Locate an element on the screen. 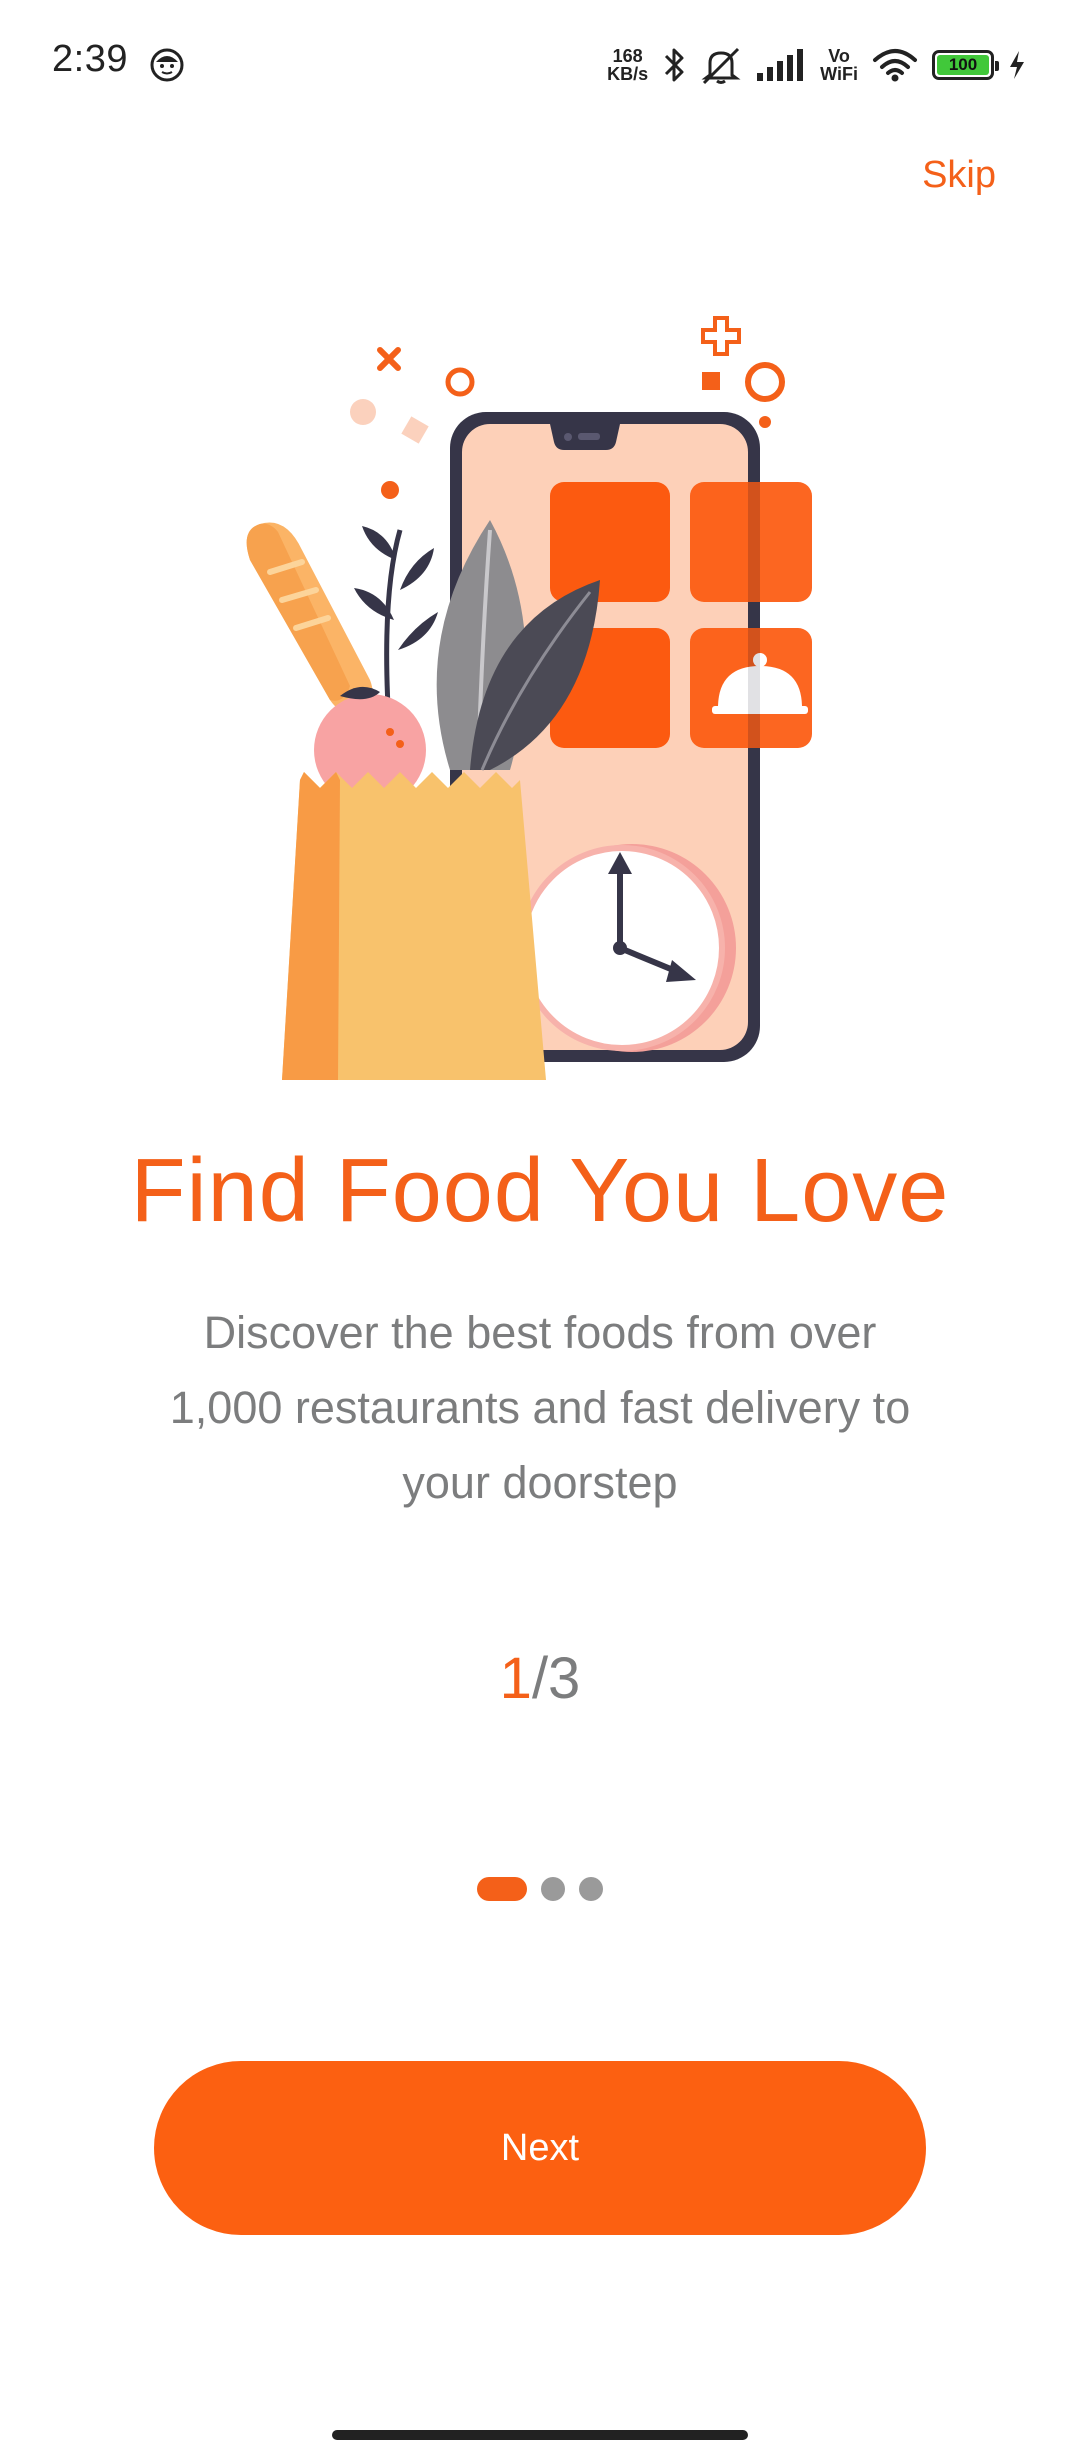  next-button: Next is located at coordinates (540, 2148).